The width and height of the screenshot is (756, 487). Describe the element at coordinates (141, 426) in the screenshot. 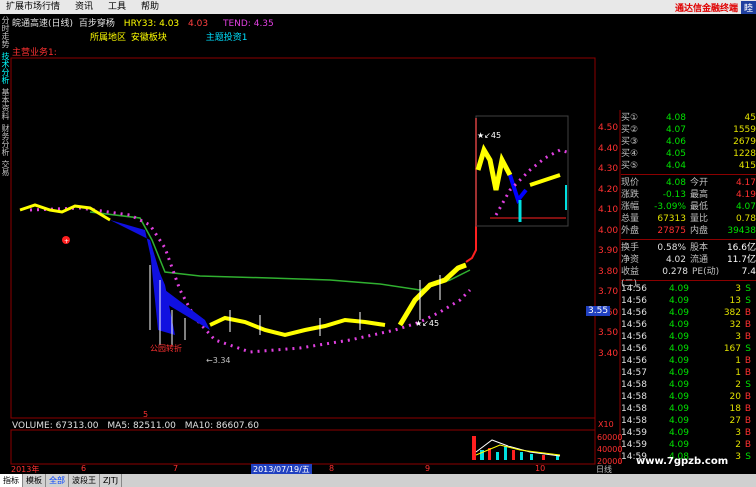

I see `volume-ma5: MA5: 82511.00` at that location.